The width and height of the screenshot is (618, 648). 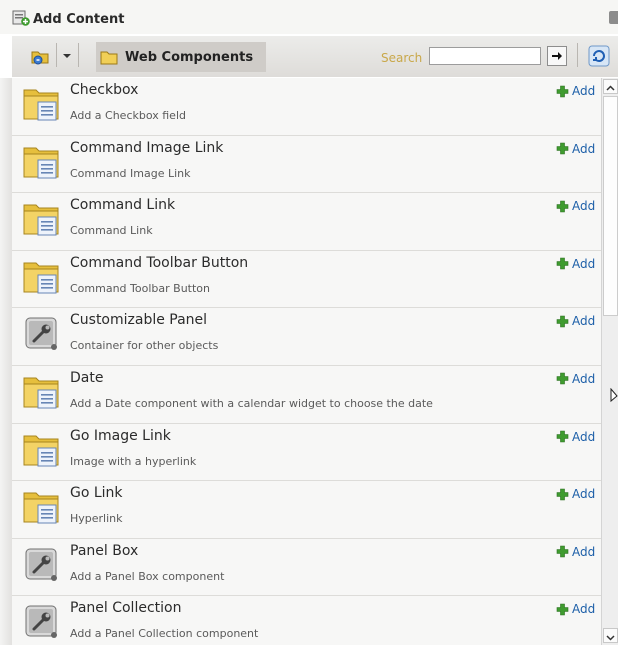 I want to click on refresh-icon, so click(x=599, y=56).